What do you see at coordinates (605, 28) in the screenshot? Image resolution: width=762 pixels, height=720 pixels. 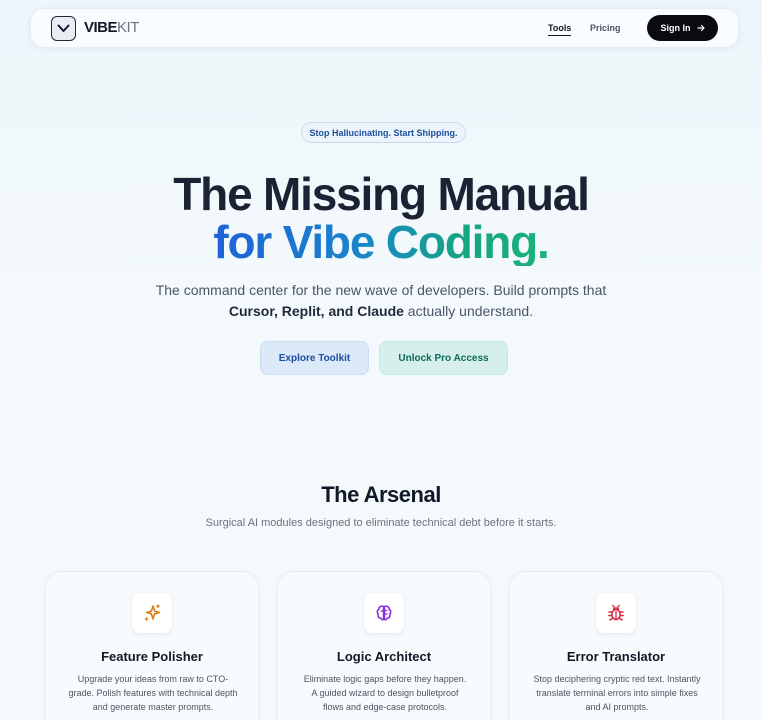 I see `nav-link-pricing: Pricing` at bounding box center [605, 28].